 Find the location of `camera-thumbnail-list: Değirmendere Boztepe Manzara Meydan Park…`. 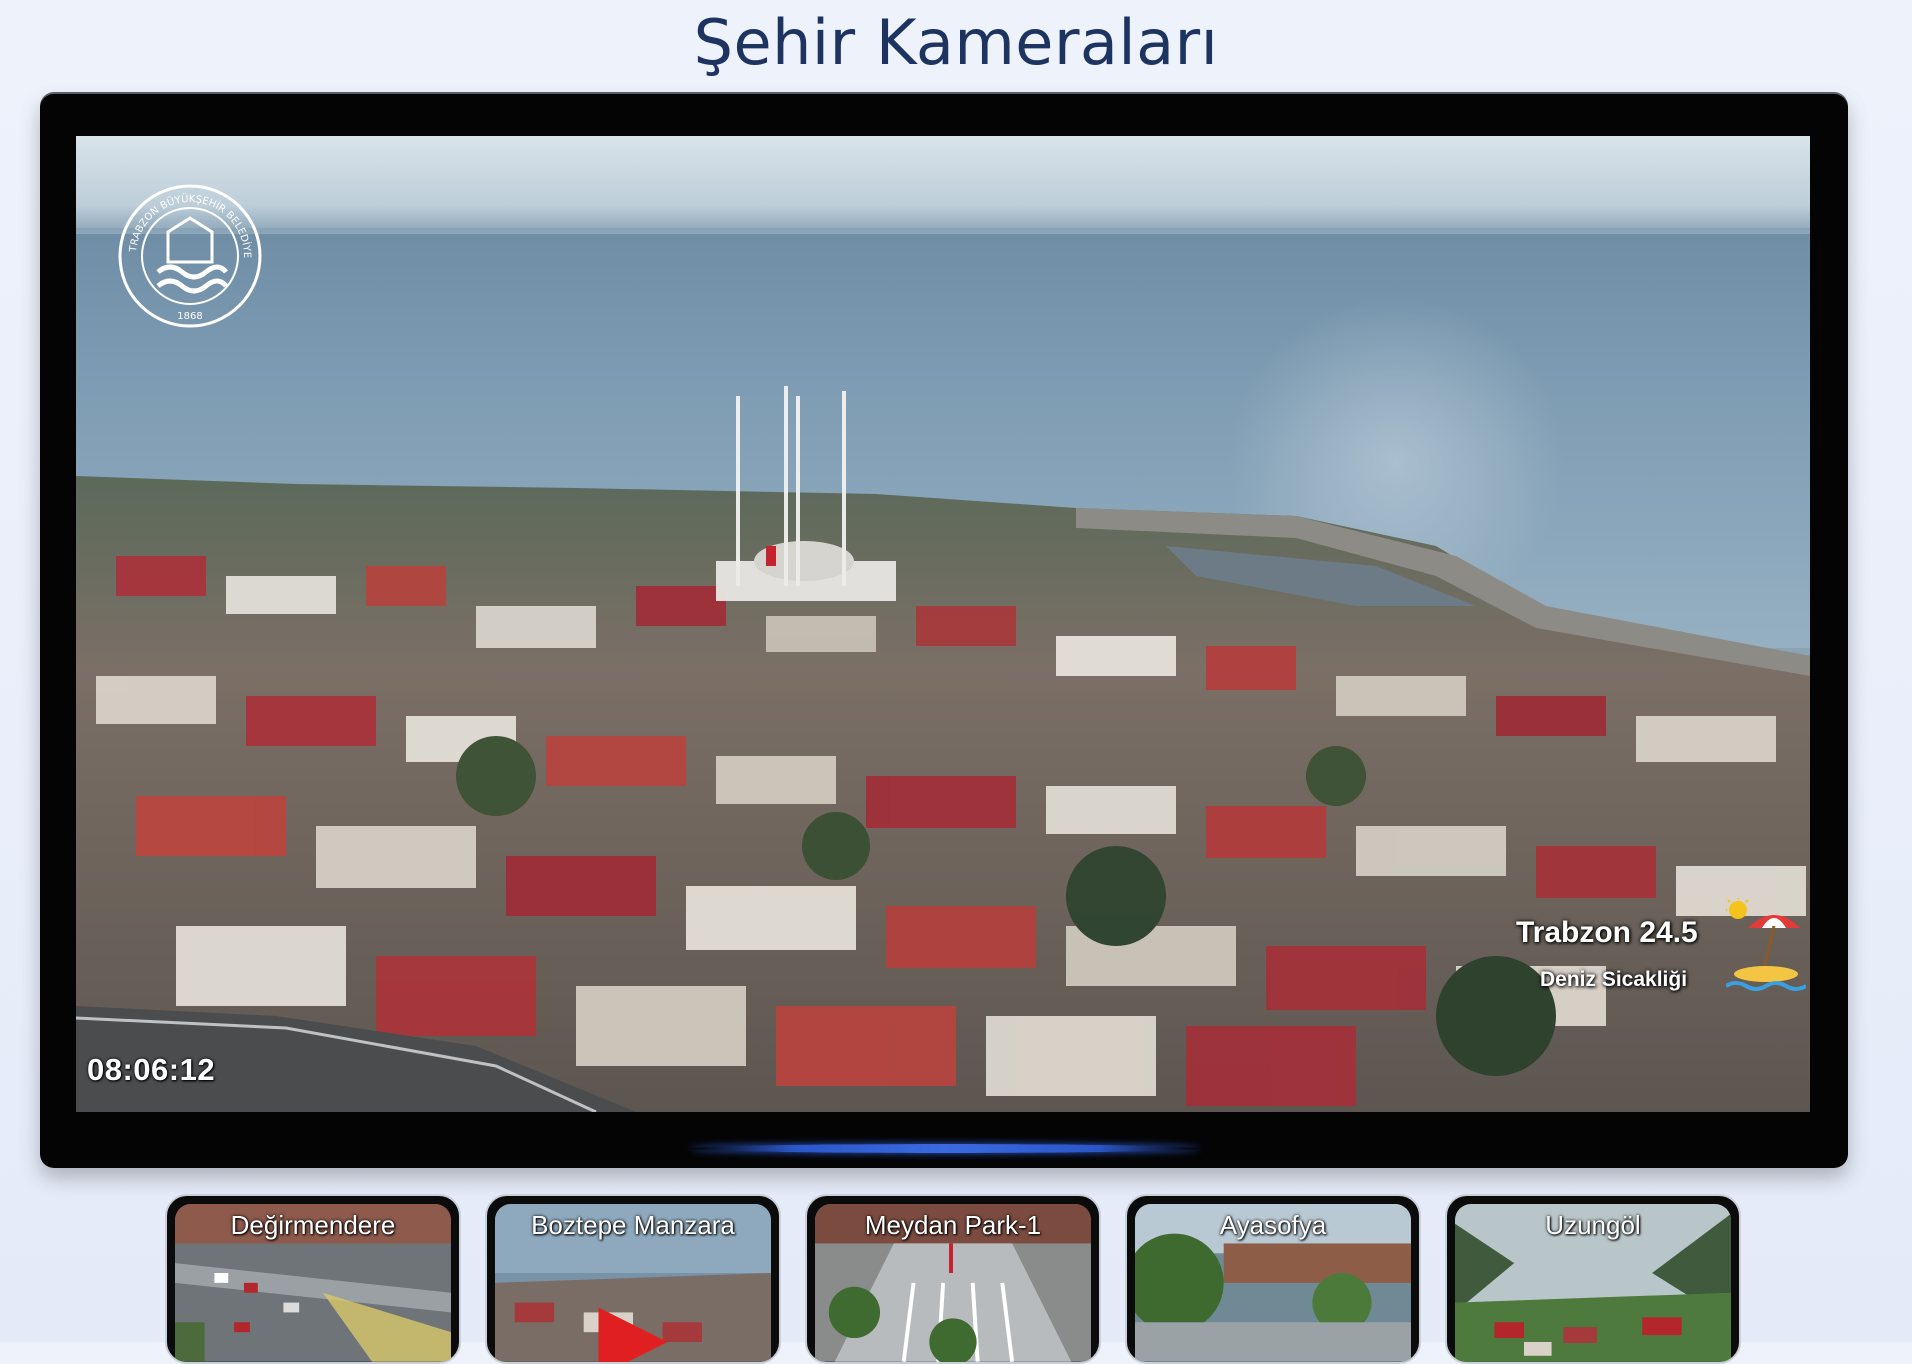

camera-thumbnail-list: Değirmendere Boztepe Manzara Meydan Park… is located at coordinates (956, 1279).